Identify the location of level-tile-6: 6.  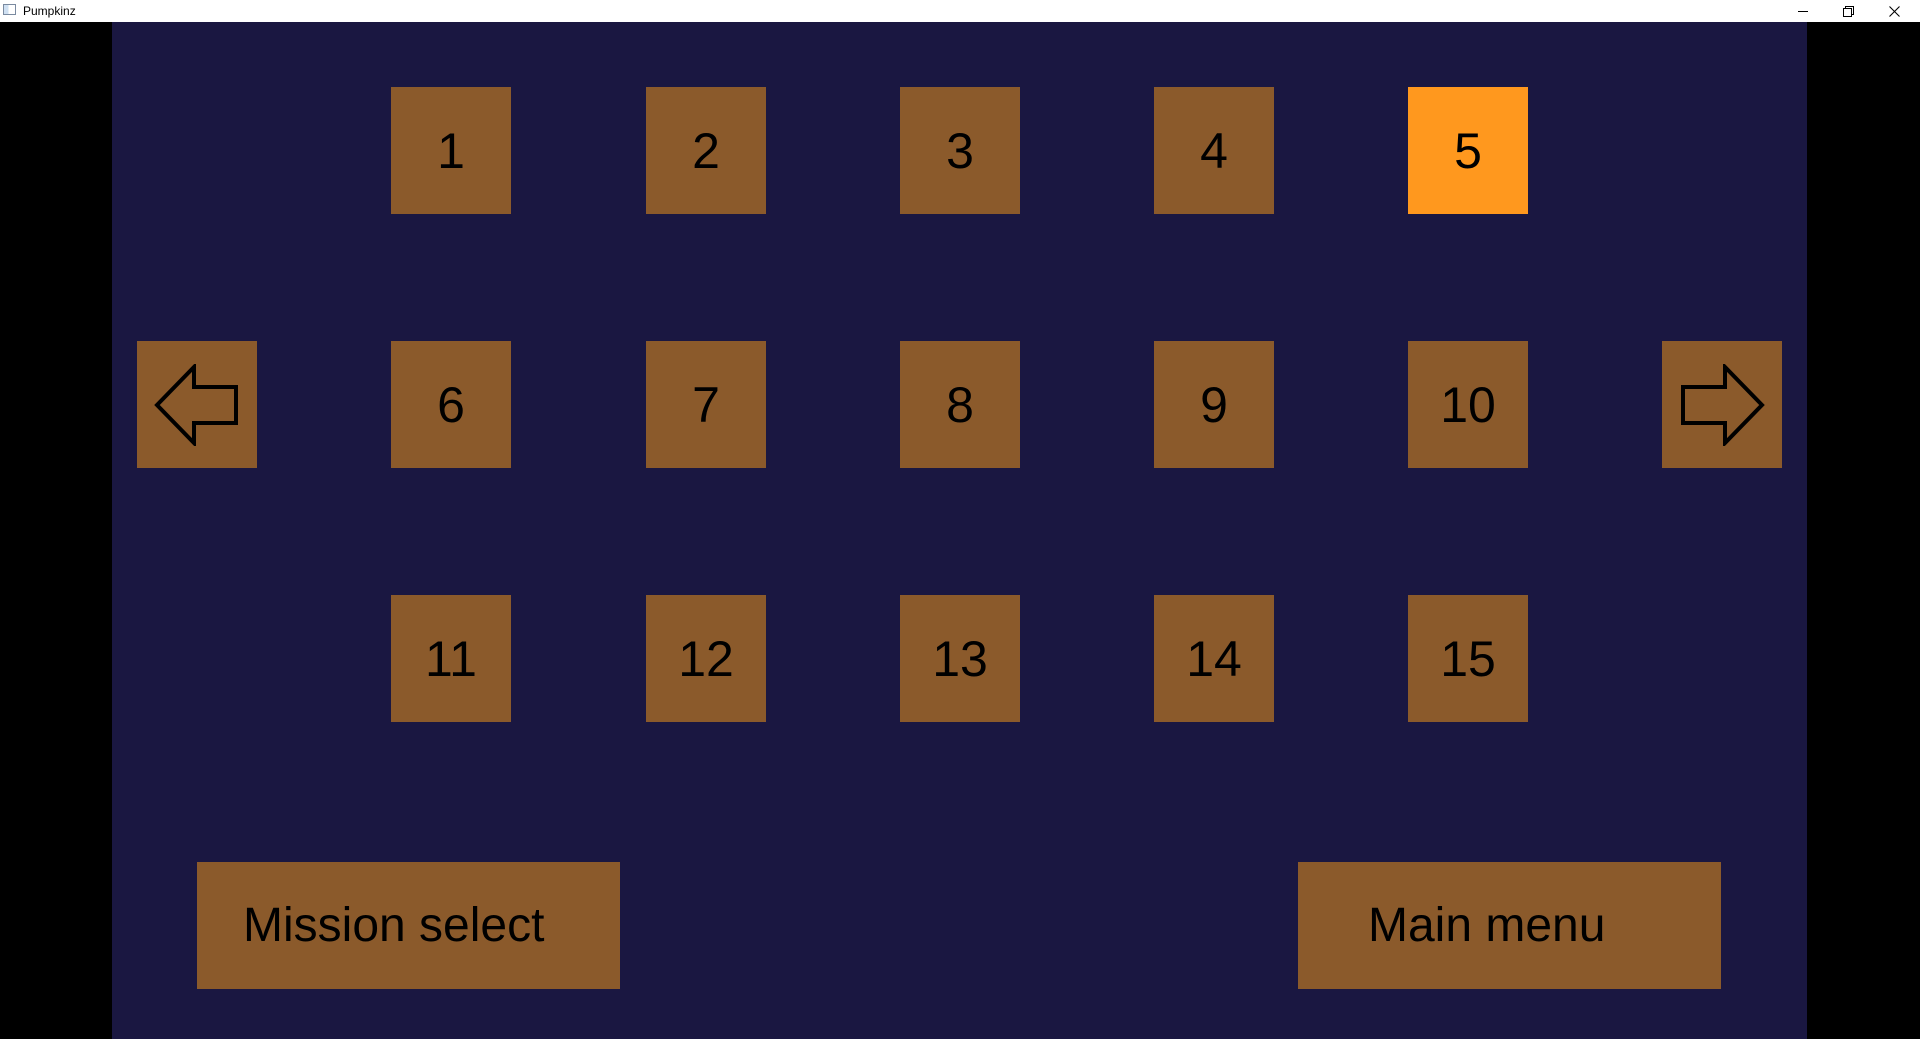
(451, 404).